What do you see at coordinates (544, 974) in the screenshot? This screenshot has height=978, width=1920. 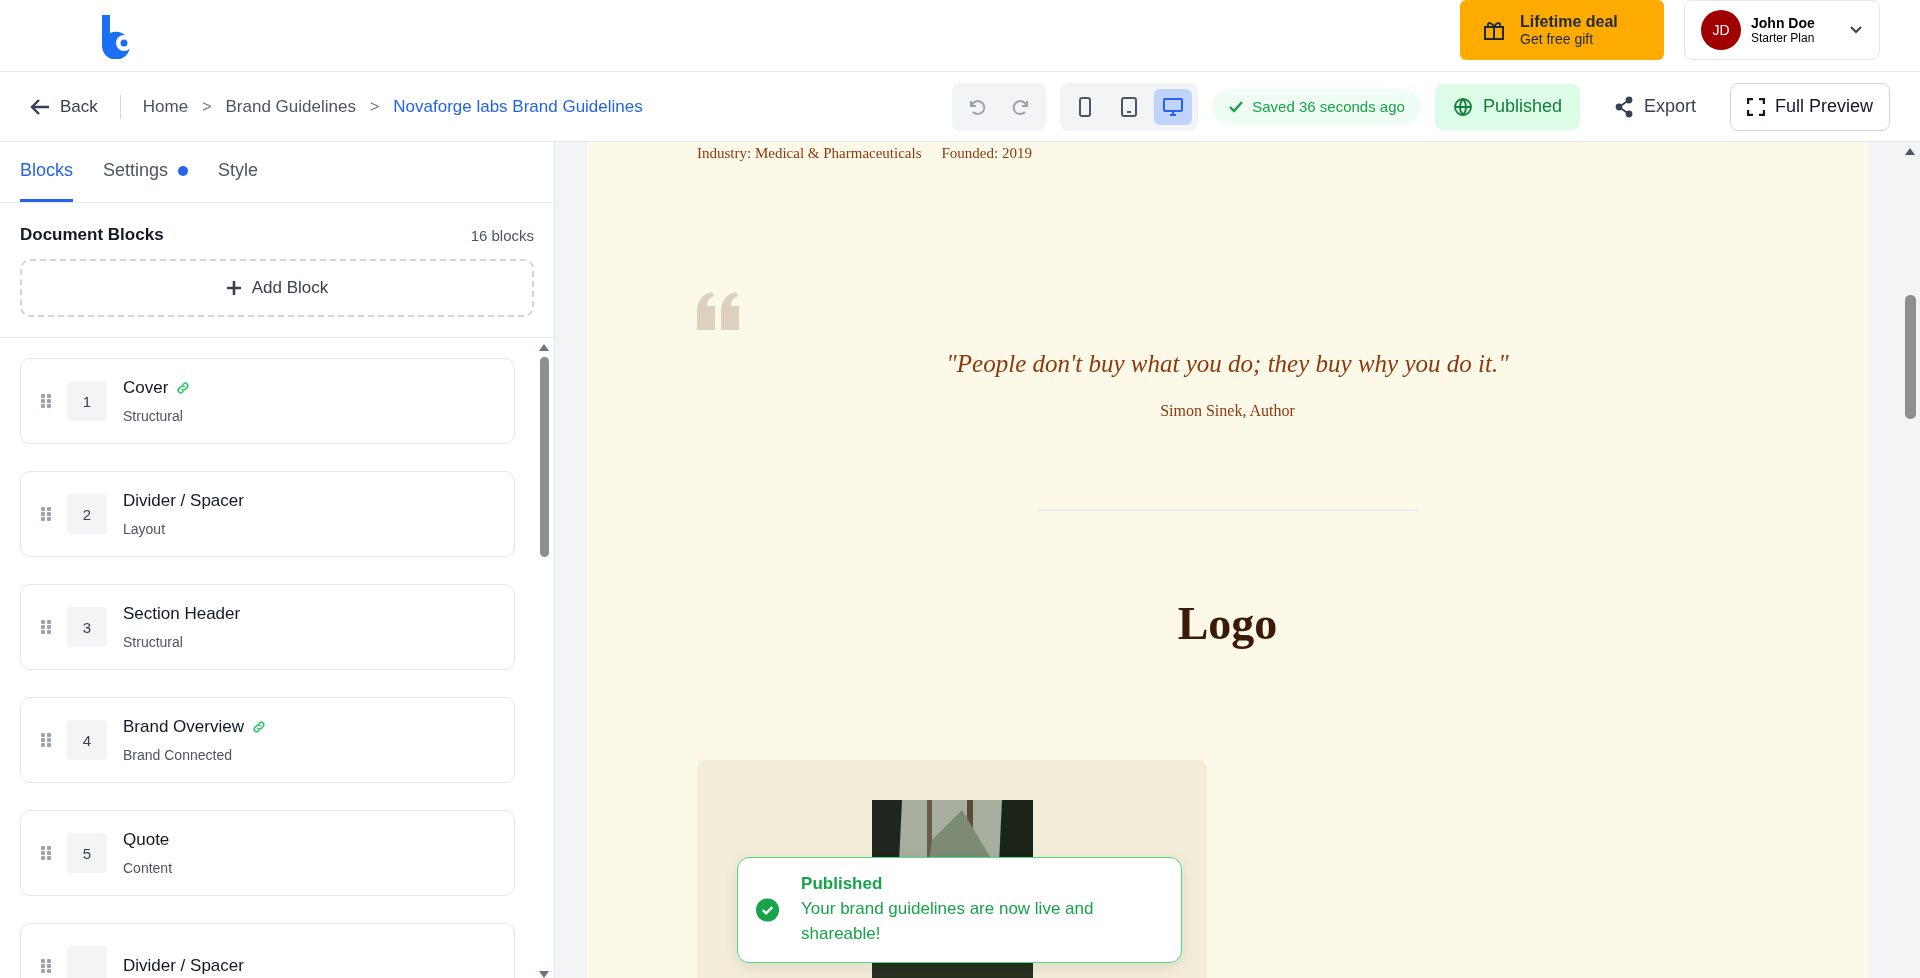 I see `scroll-down-icon` at bounding box center [544, 974].